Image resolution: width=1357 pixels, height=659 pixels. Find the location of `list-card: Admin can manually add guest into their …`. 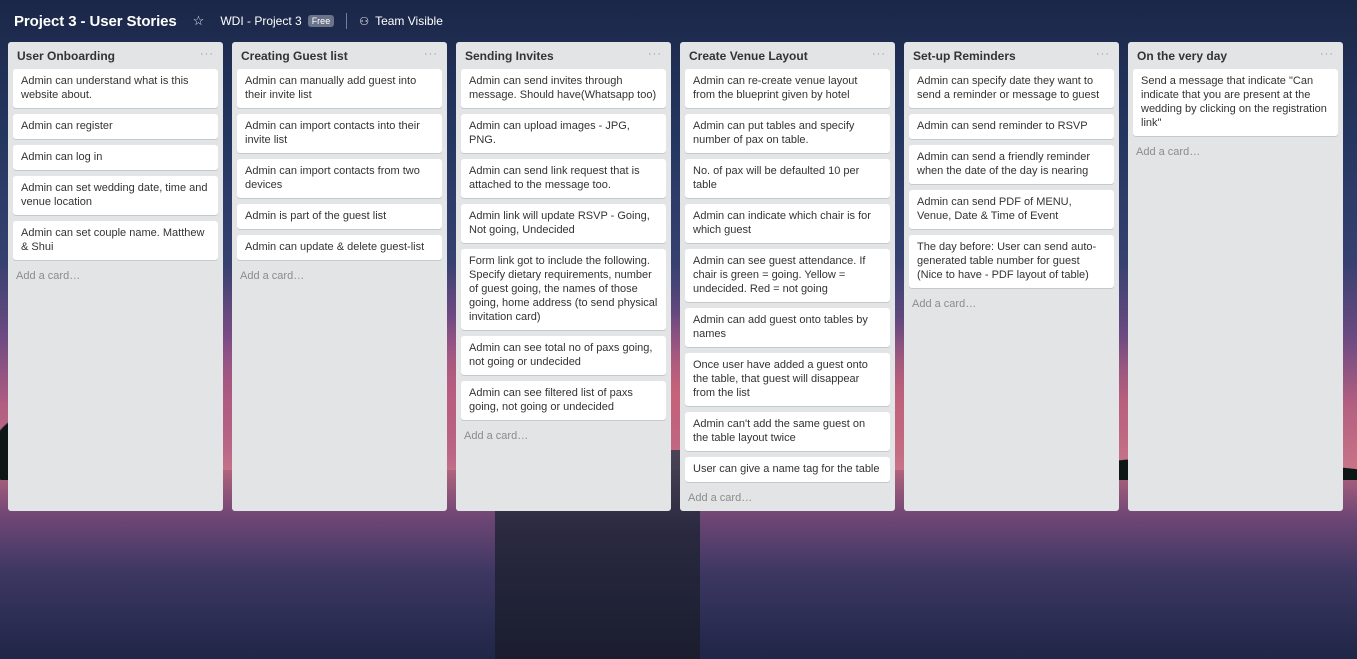

list-card: Admin can manually add guest into their … is located at coordinates (339, 88).